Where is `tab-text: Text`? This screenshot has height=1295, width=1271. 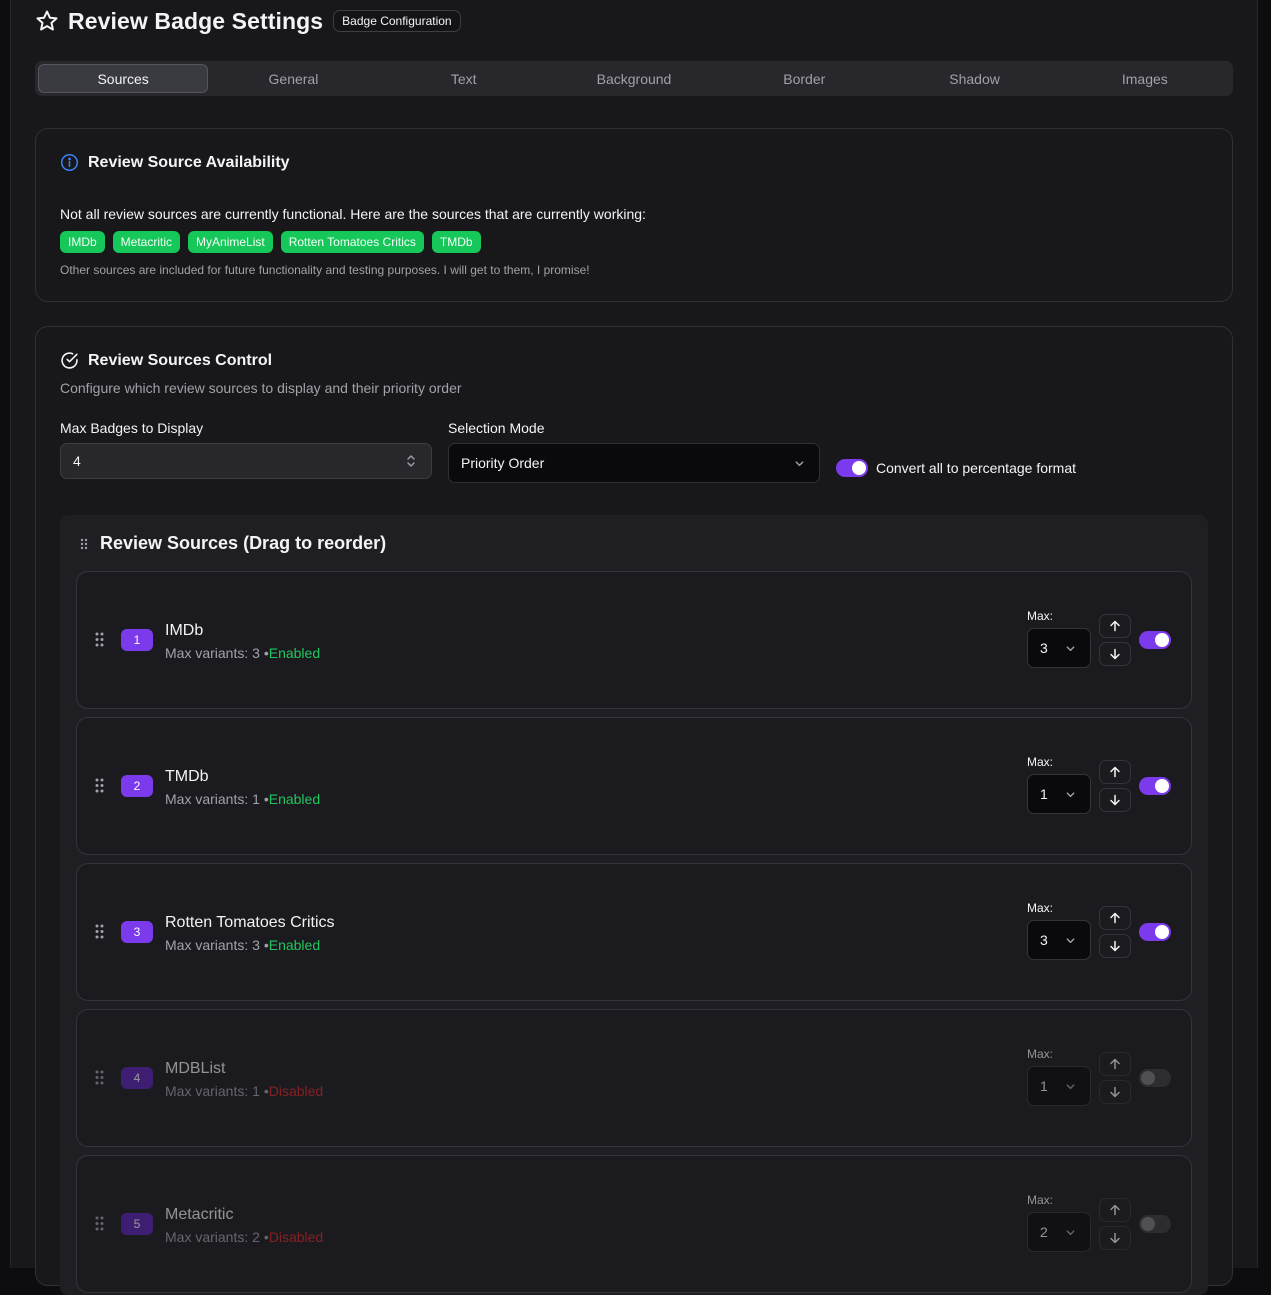
tab-text: Text is located at coordinates (464, 78).